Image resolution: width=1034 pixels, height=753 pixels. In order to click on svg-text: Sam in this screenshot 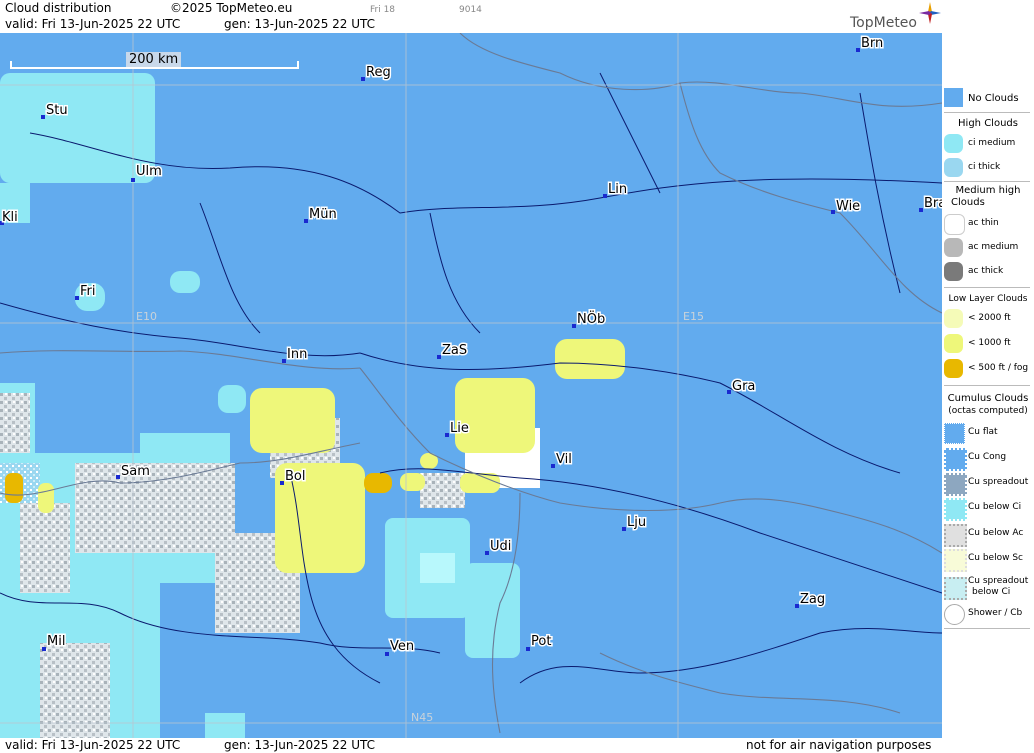, I will do `click(135, 471)`.